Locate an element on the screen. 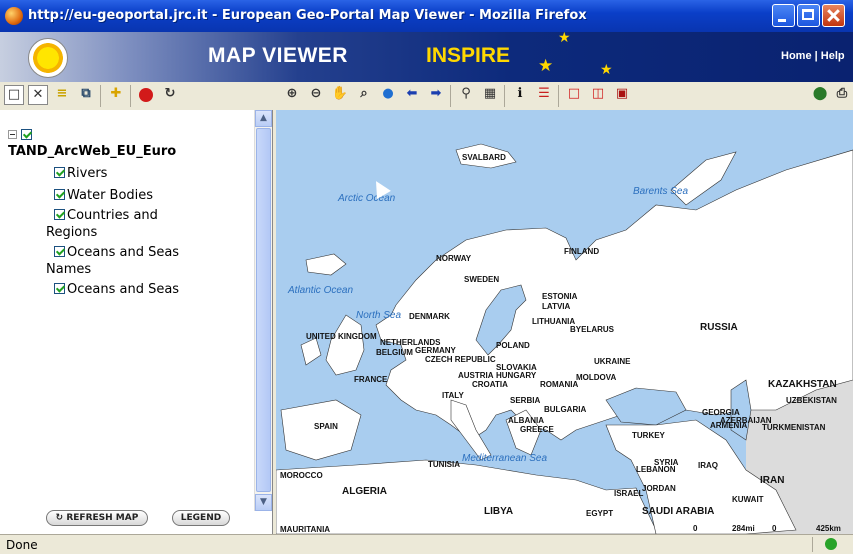 The image size is (853, 554). scroll-thumb is located at coordinates (263, 310).